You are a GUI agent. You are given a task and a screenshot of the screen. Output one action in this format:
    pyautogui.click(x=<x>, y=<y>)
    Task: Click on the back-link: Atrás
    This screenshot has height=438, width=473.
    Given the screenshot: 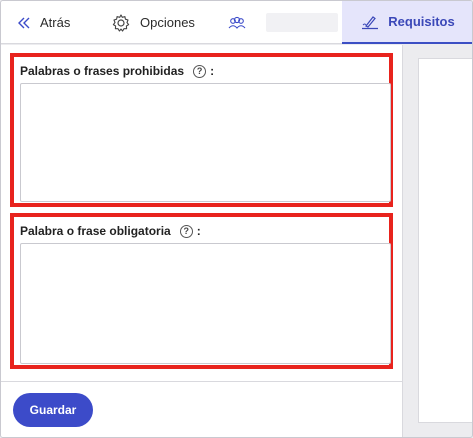 What is the action you would take?
    pyautogui.click(x=43, y=22)
    